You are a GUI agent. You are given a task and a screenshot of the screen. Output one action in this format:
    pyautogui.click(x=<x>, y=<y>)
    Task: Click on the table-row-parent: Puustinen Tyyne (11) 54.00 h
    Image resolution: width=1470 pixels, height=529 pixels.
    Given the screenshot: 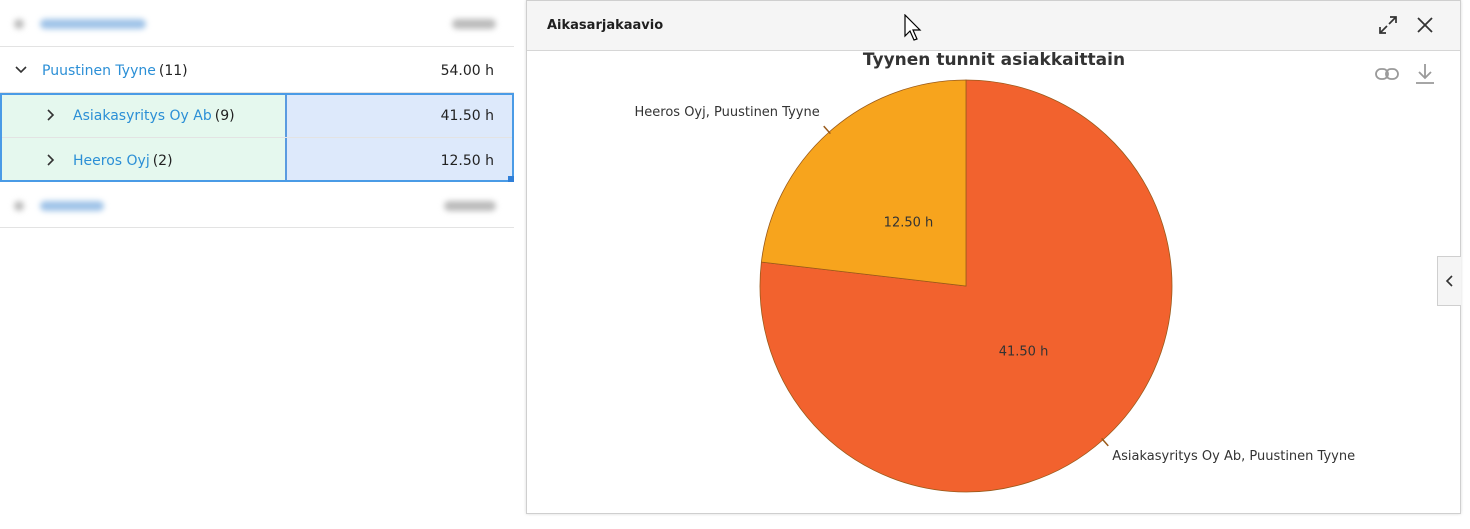 What is the action you would take?
    pyautogui.click(x=257, y=70)
    